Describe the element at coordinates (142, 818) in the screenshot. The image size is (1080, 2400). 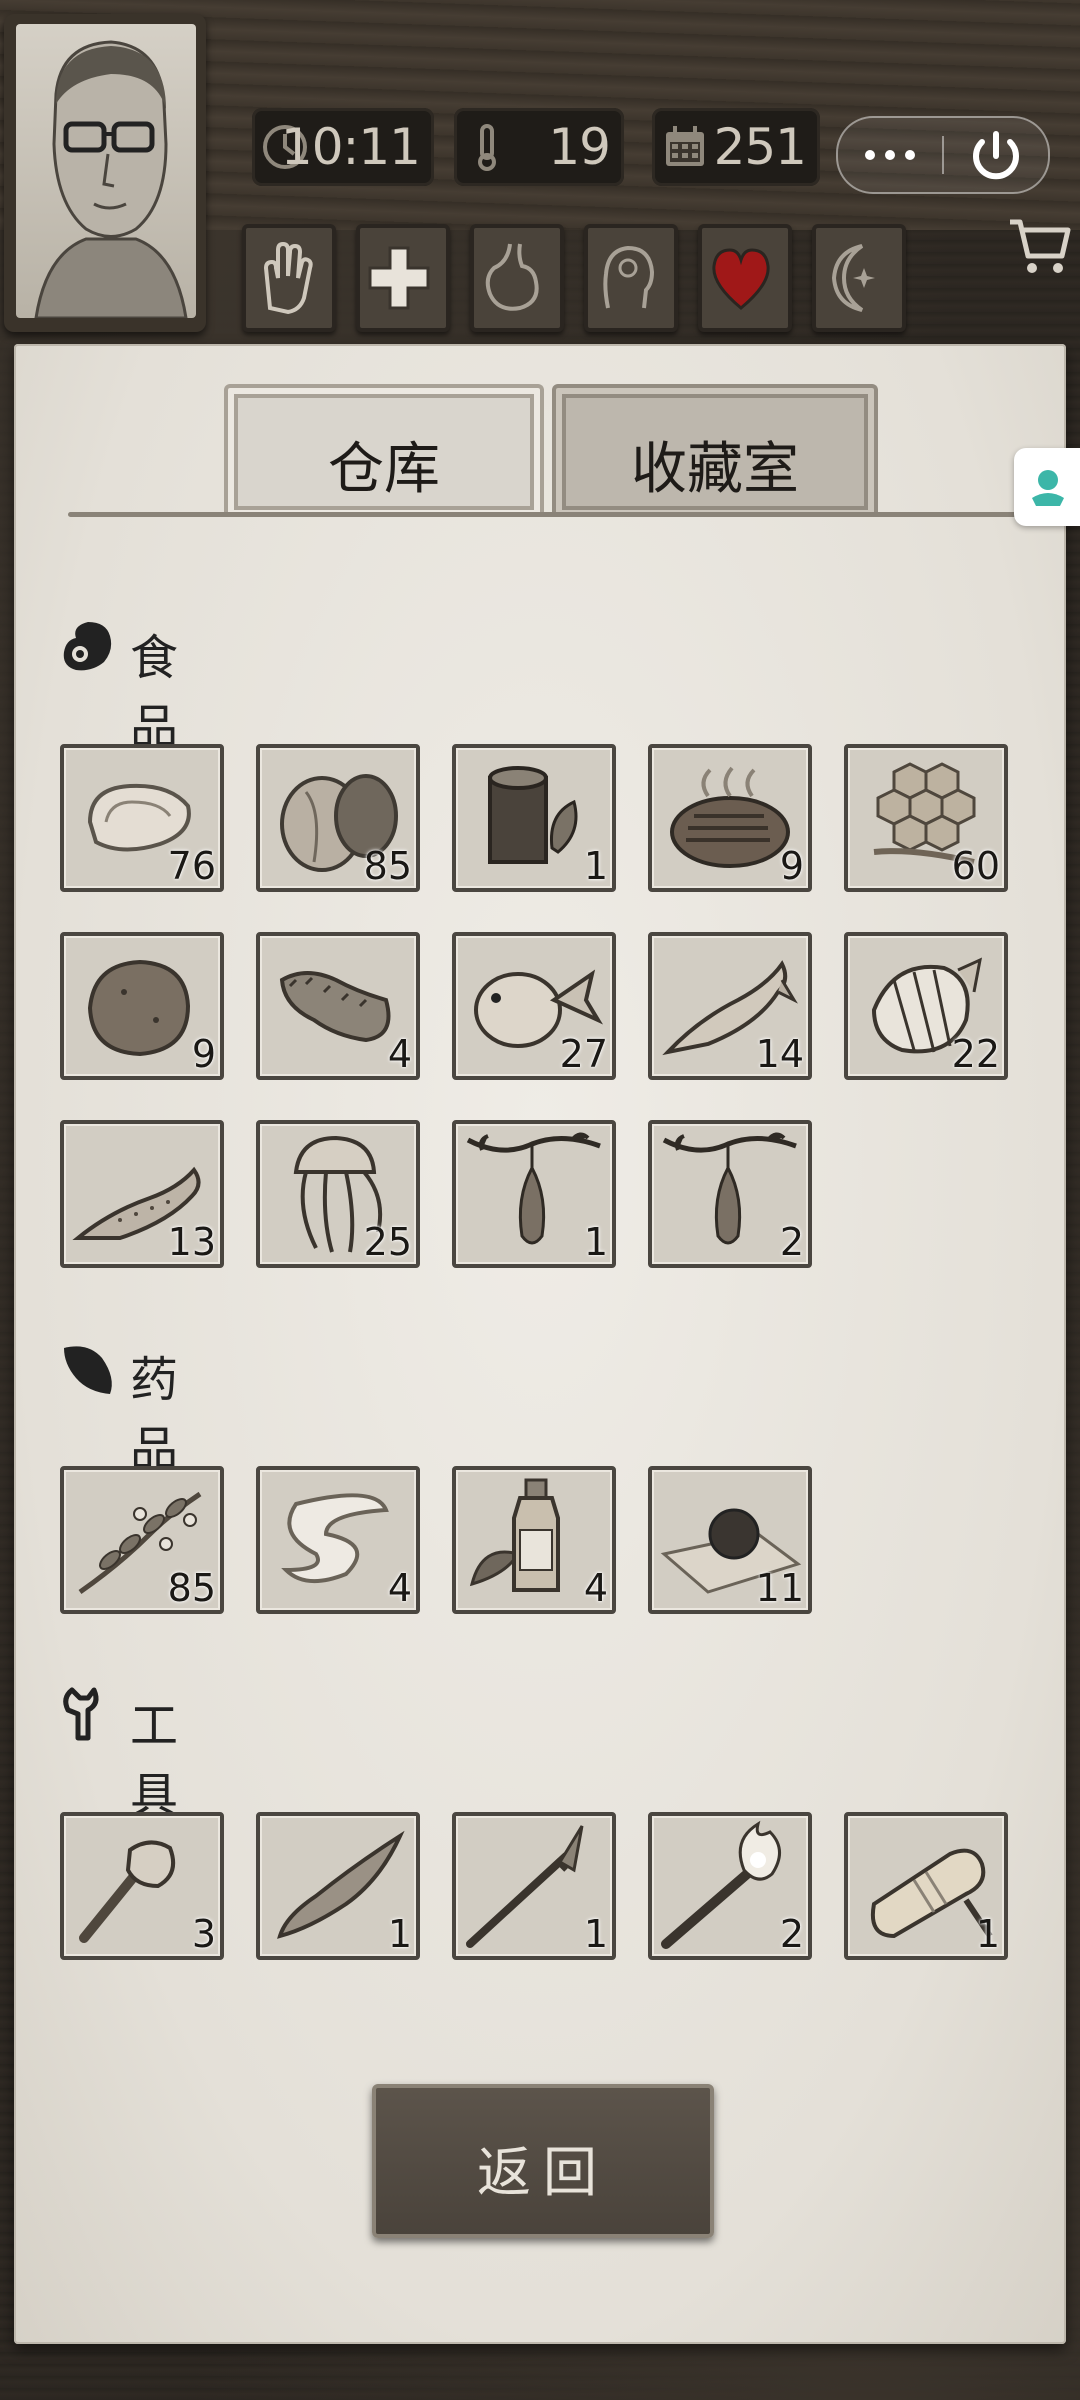
I see `food-item-raw-meat: 76` at that location.